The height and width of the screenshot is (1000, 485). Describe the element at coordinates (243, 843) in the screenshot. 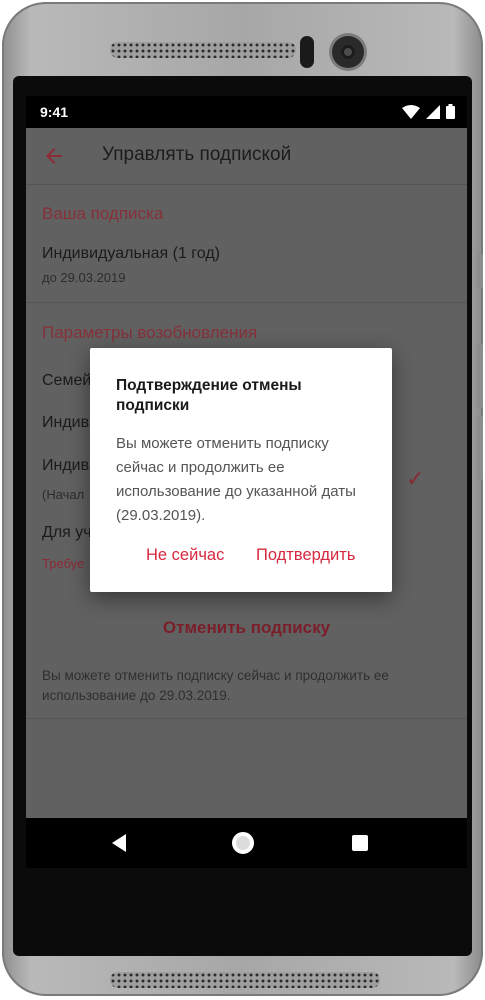

I see `nav-home-icon` at that location.